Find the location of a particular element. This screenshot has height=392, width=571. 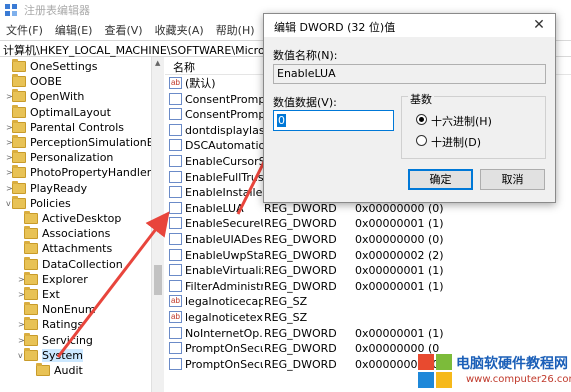

menu-edit: 编辑(E) is located at coordinates (74, 30).